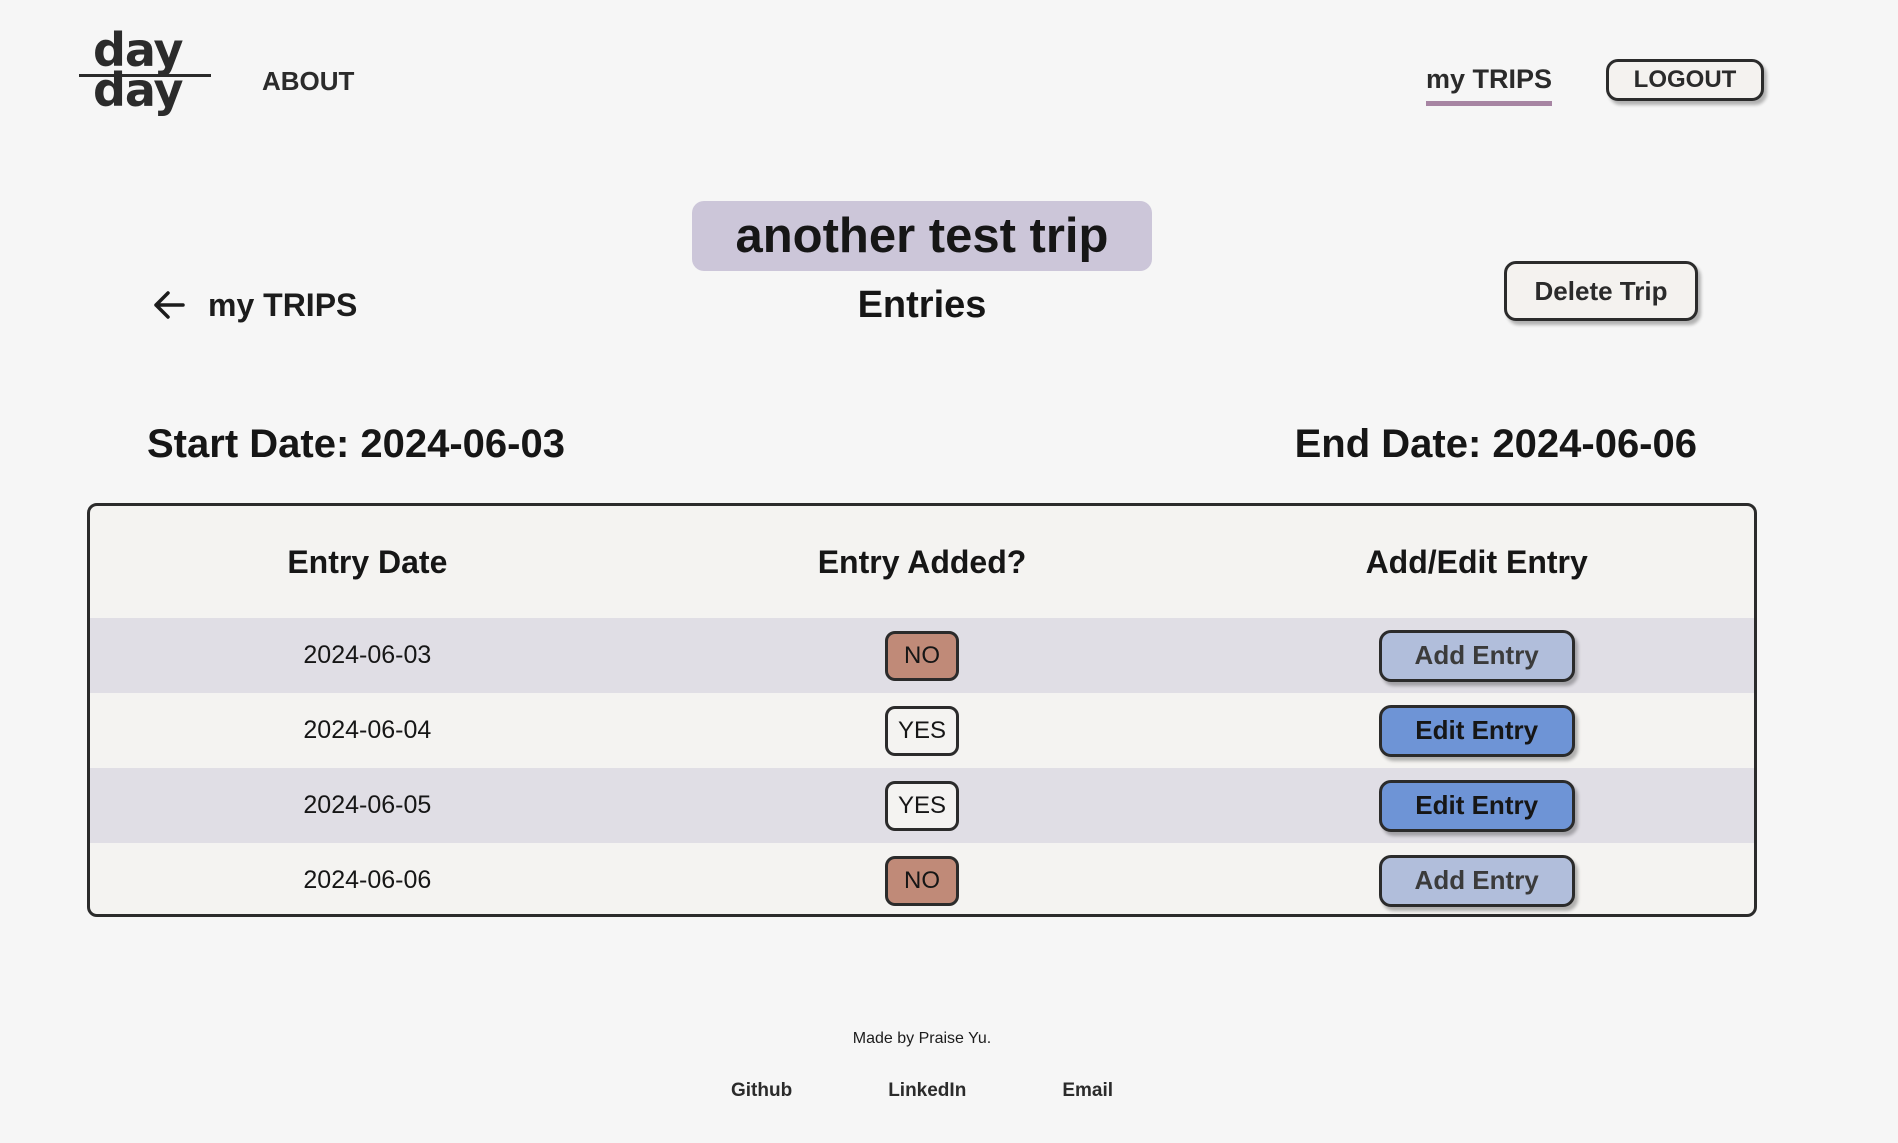 The width and height of the screenshot is (1898, 1143). I want to click on end-date: End Date: 2024-06-06, so click(1495, 444).